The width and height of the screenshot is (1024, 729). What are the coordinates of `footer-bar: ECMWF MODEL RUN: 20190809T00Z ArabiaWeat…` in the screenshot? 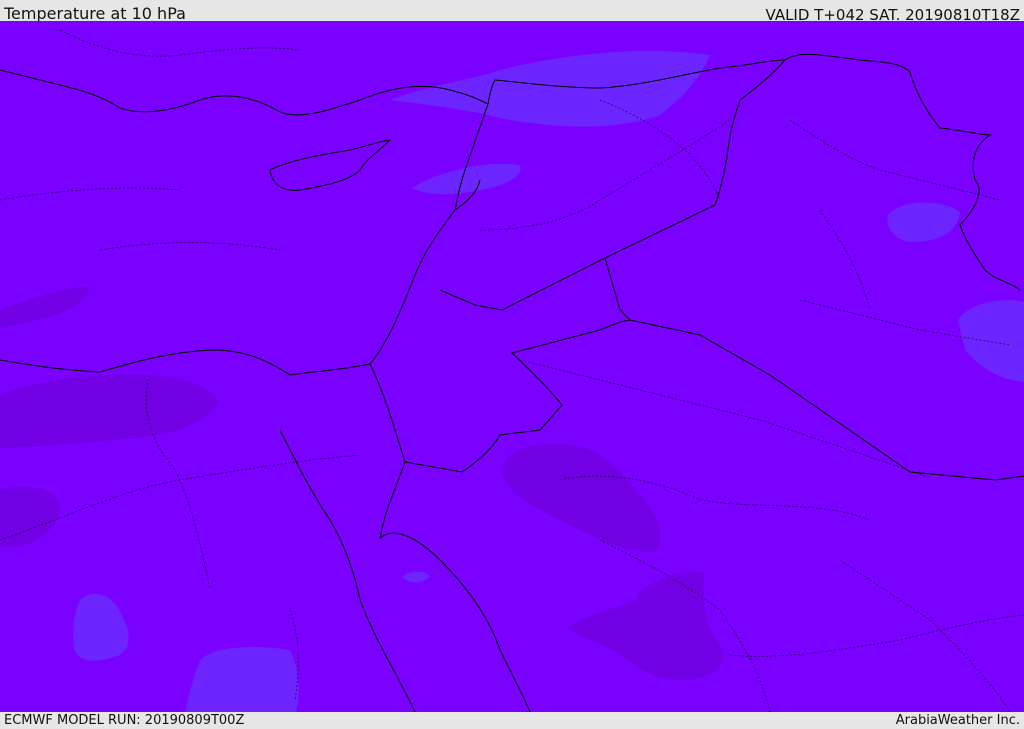 It's located at (512, 720).